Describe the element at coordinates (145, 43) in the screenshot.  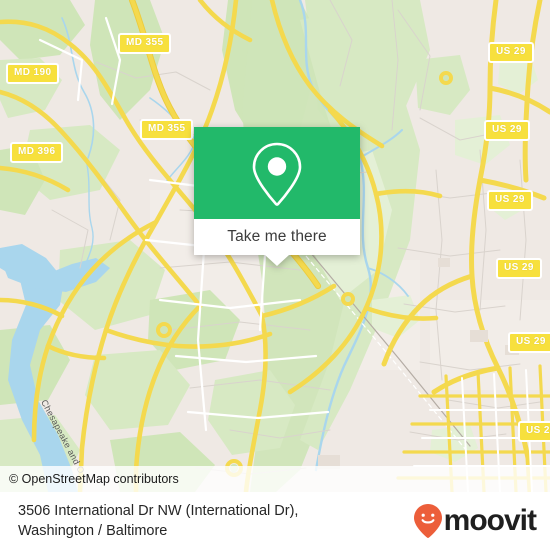
I see `road-shield-md-355-north: MD 355` at that location.